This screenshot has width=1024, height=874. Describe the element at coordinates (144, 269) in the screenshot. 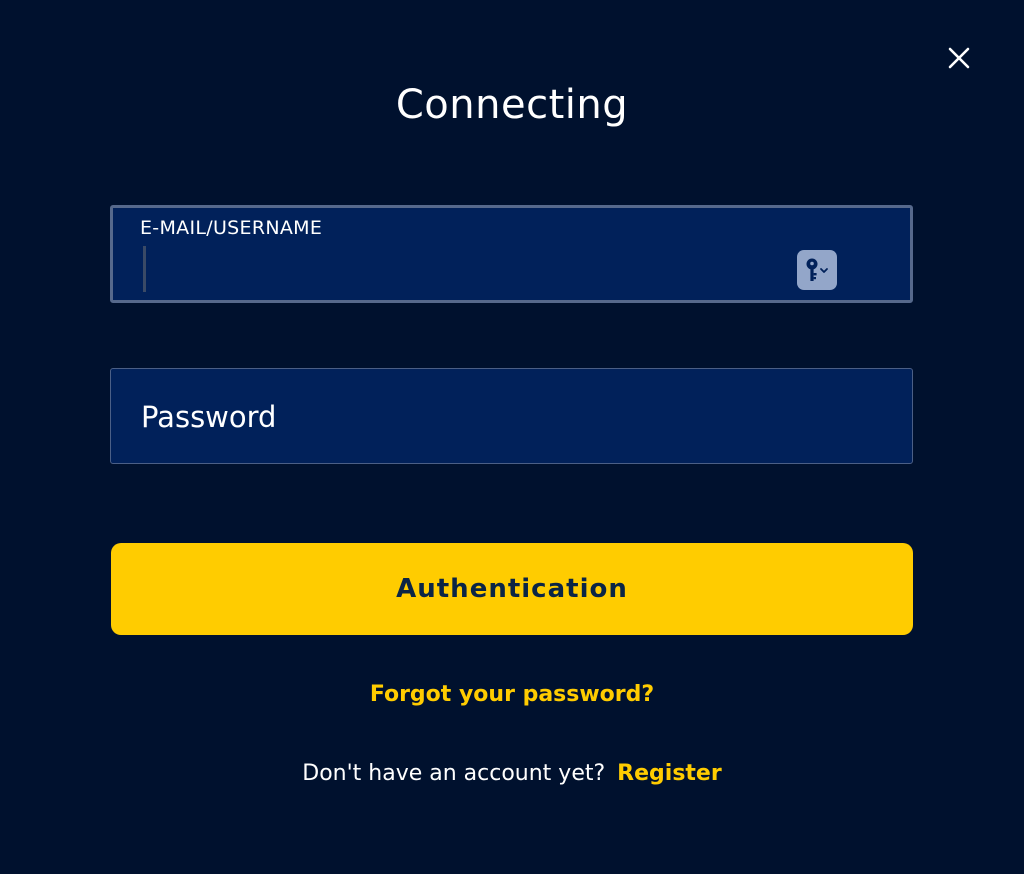

I see `text-caret` at that location.